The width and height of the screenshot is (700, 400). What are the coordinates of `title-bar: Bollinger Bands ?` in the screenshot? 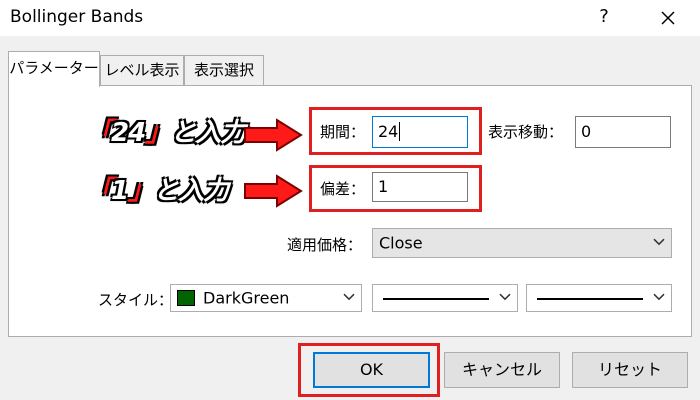 It's located at (350, 18).